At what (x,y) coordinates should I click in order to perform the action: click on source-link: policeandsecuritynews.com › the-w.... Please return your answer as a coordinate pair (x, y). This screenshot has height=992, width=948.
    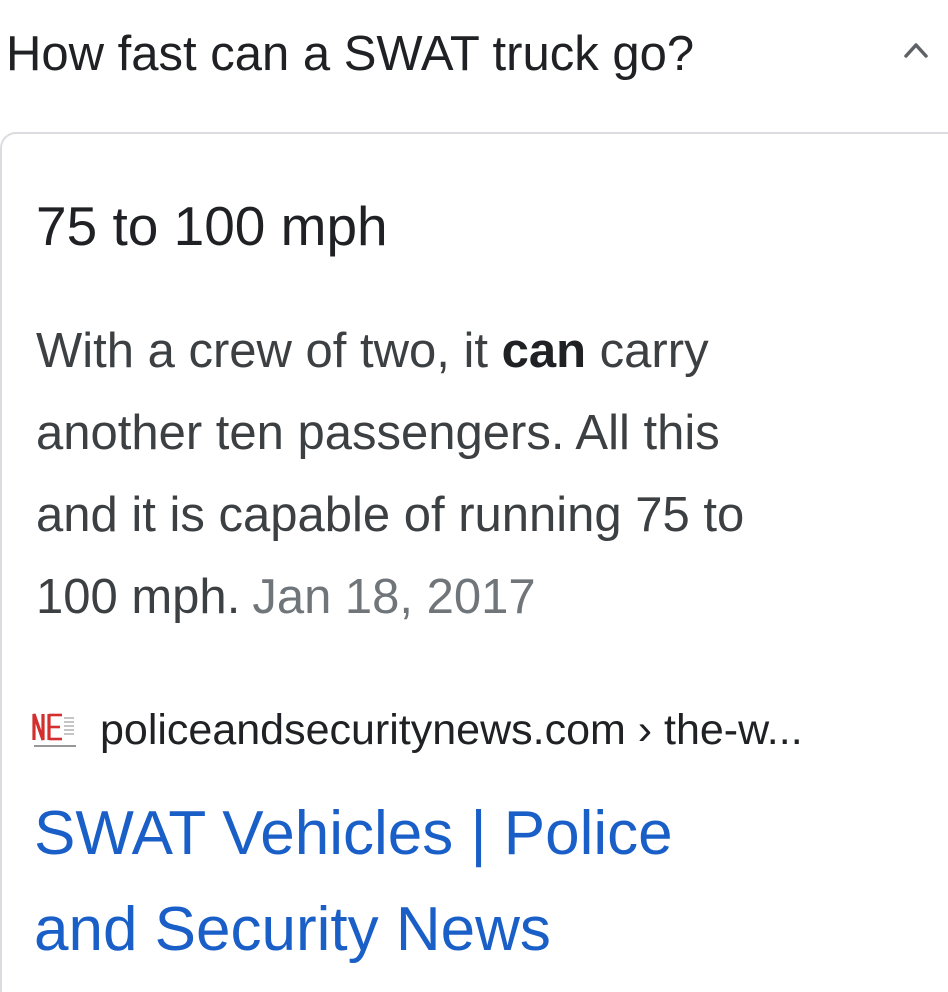
    Looking at the image, I should click on (482, 730).